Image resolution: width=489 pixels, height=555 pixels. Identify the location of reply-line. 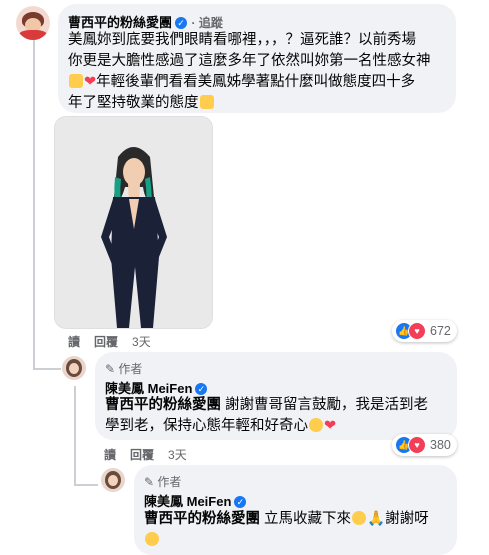
(297, 540).